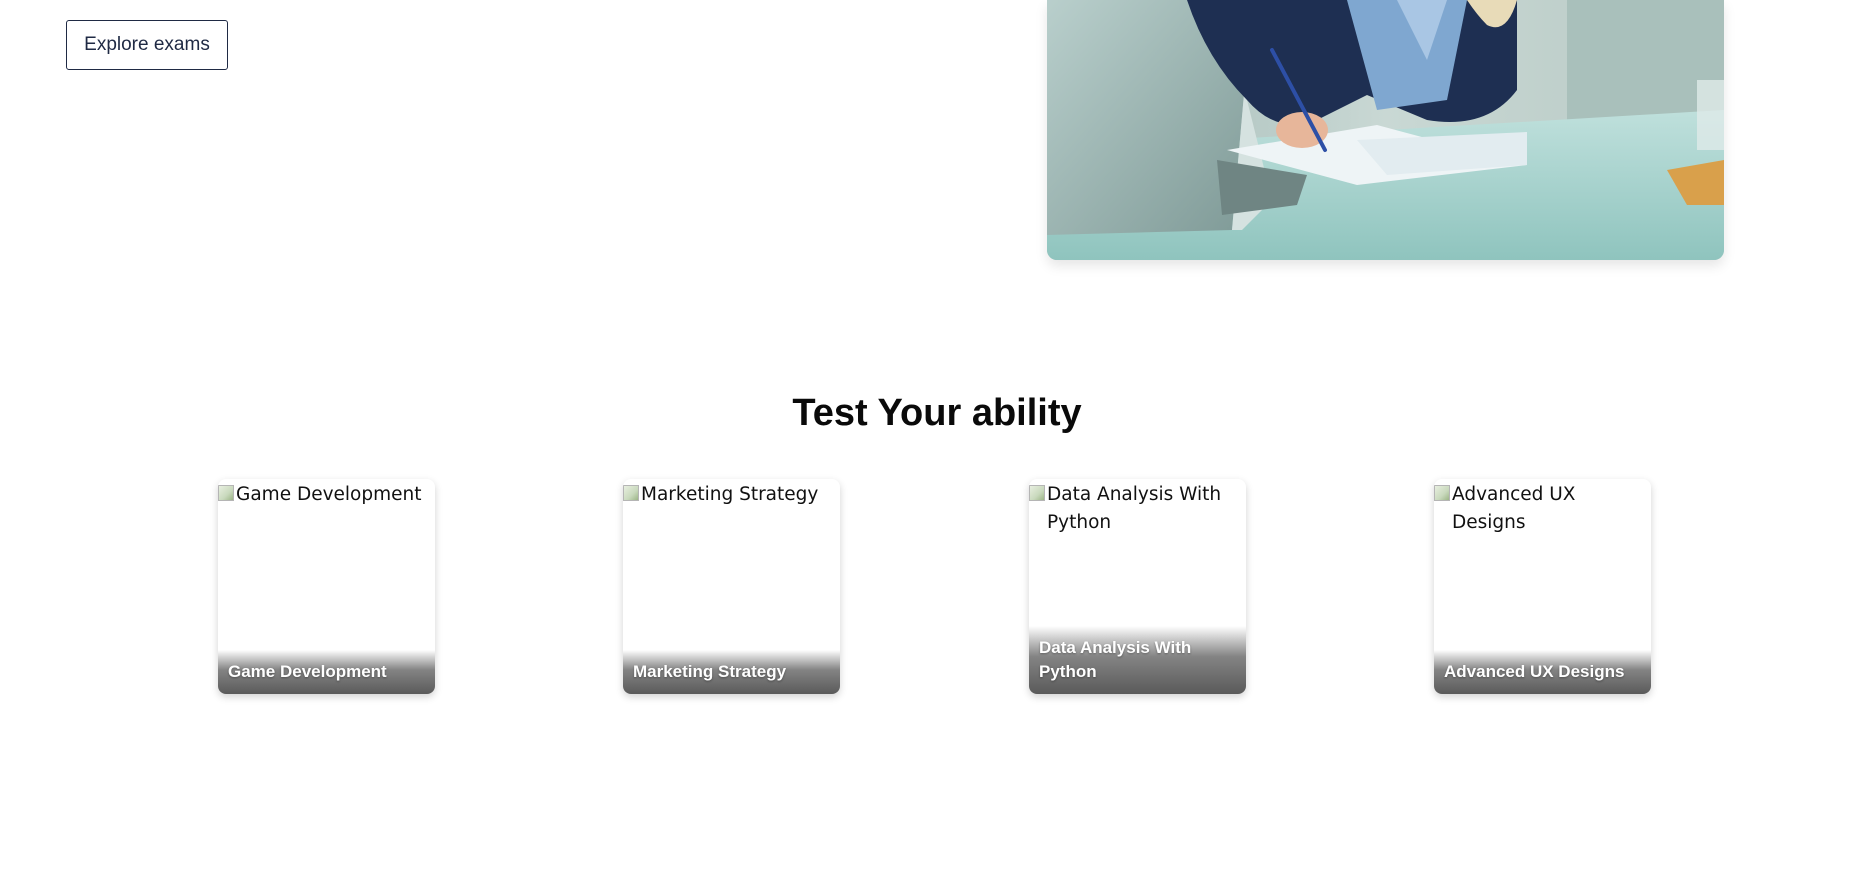 The height and width of the screenshot is (876, 1865). Describe the element at coordinates (1385, 130) in the screenshot. I see `hero-image` at that location.